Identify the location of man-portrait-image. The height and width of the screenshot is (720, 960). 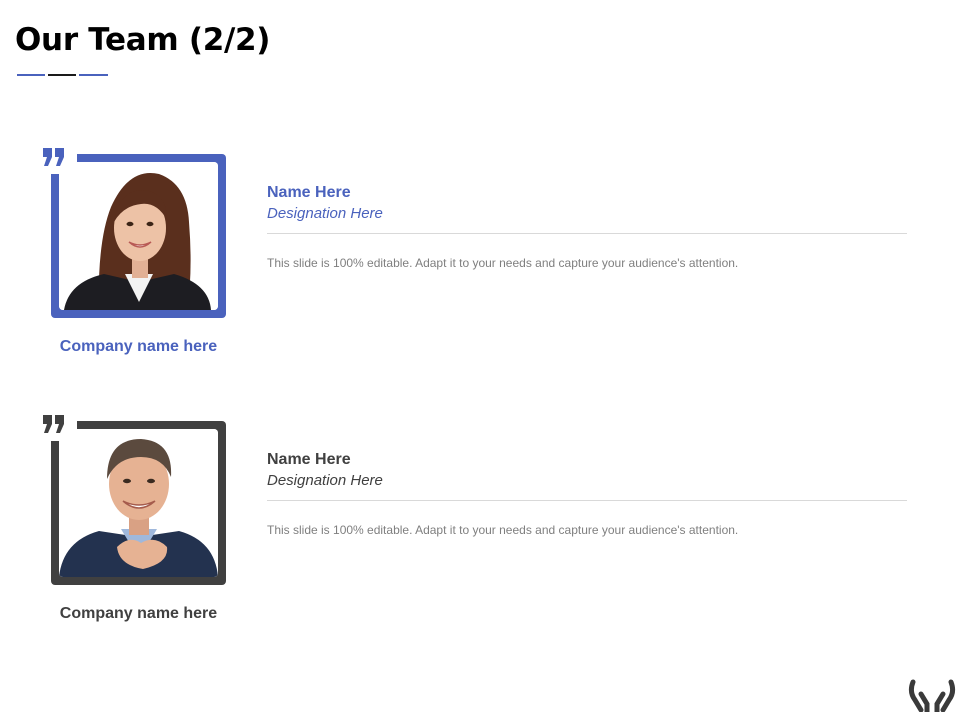
(138, 503).